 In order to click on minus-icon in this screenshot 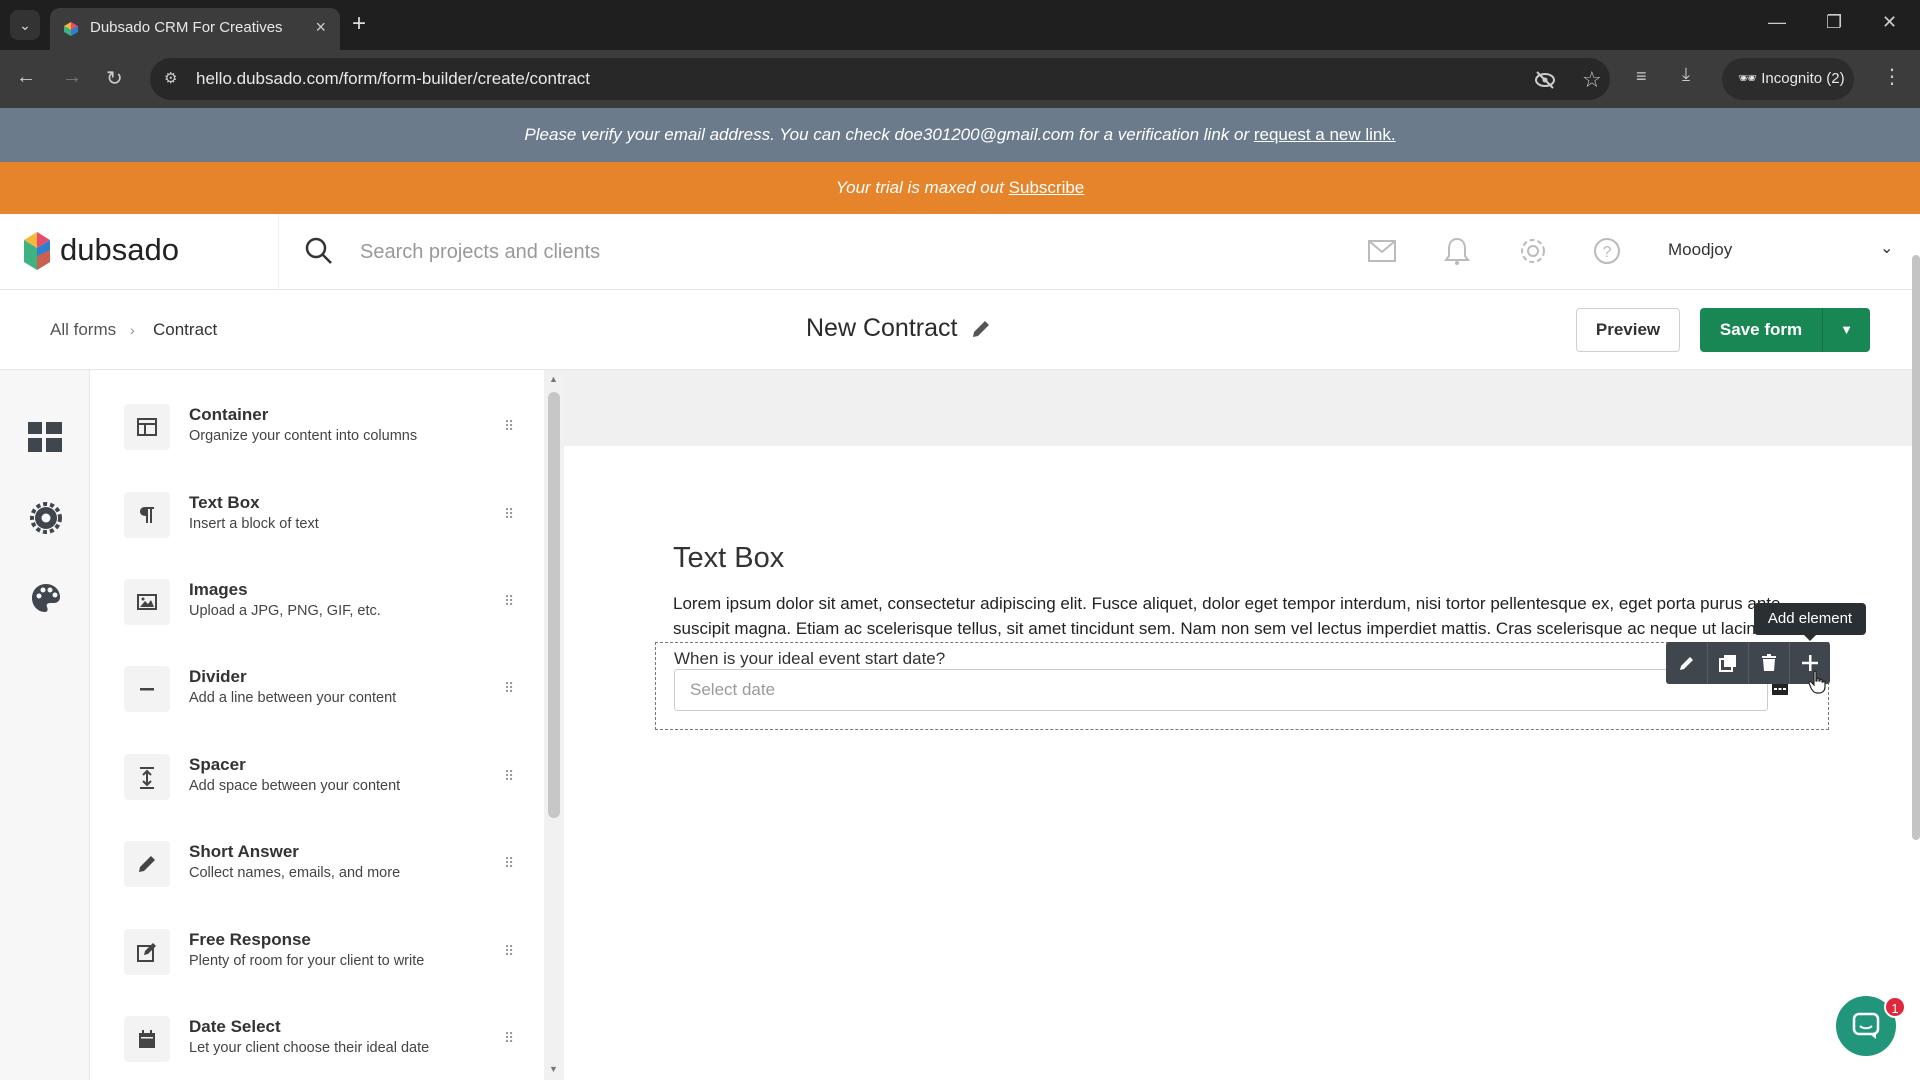, I will do `click(147, 689)`.